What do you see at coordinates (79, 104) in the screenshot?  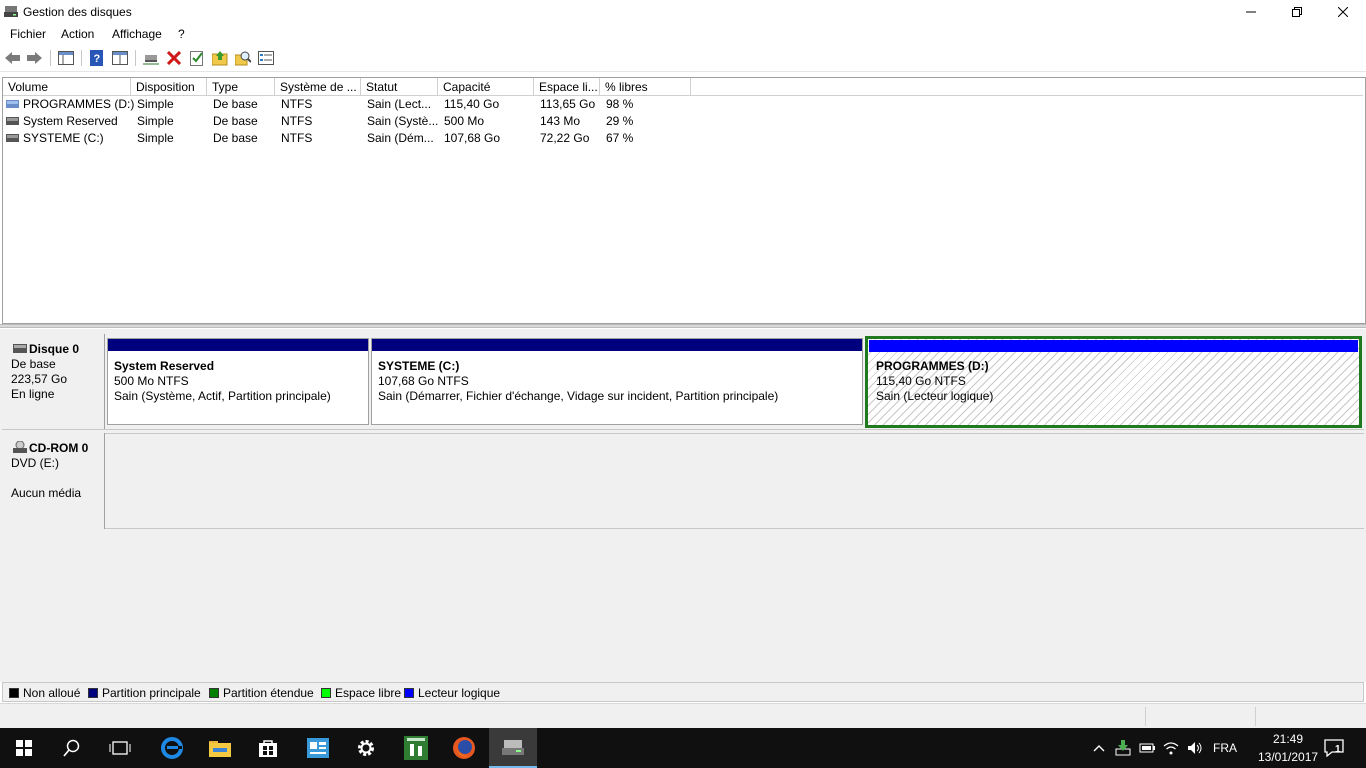 I see `cell-volume: PROGRAMMES (D:)` at bounding box center [79, 104].